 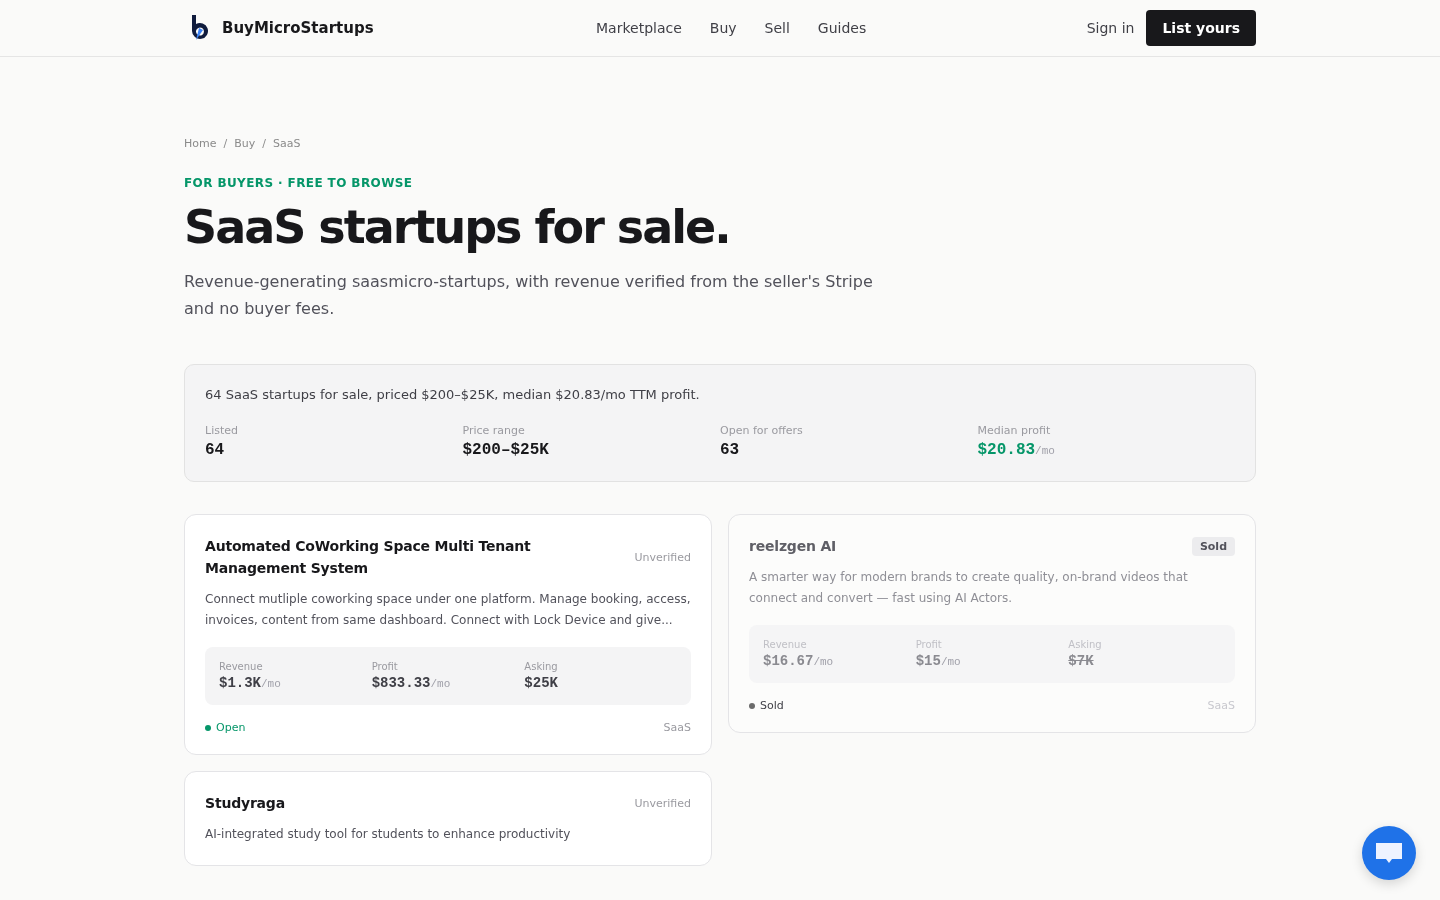 What do you see at coordinates (723, 28) in the screenshot?
I see `nav-link: Buy` at bounding box center [723, 28].